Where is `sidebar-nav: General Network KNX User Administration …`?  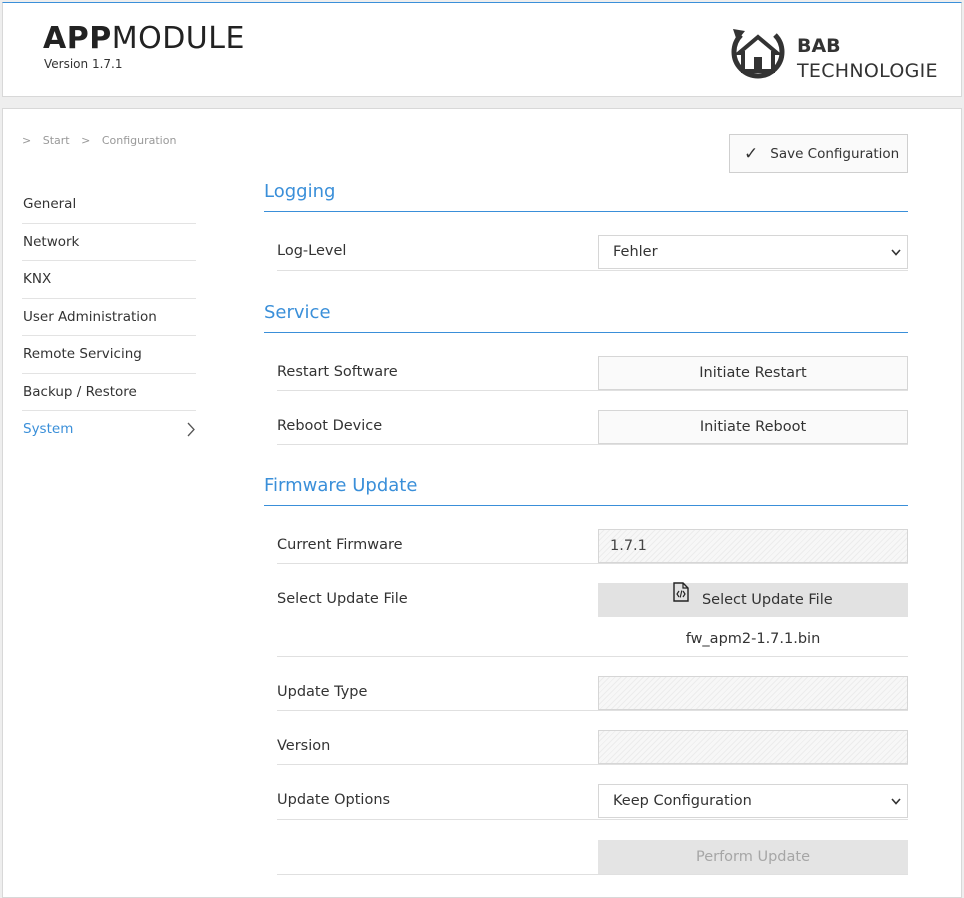 sidebar-nav: General Network KNX User Administration … is located at coordinates (109, 317).